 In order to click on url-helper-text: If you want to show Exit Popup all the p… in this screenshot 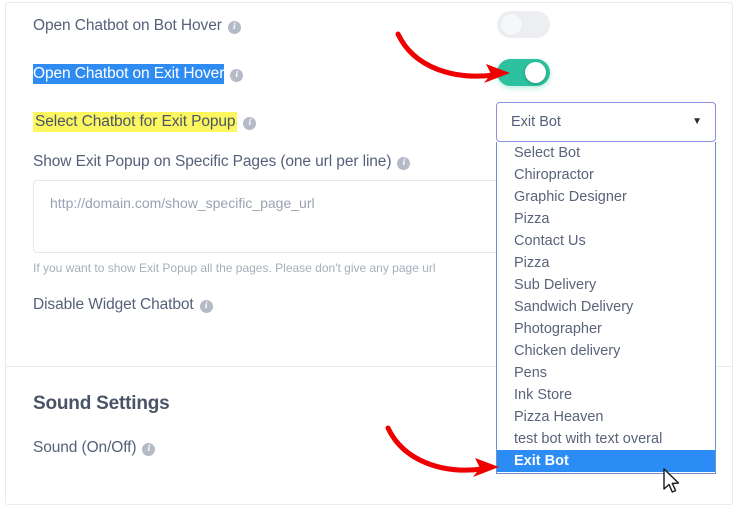, I will do `click(234, 268)`.